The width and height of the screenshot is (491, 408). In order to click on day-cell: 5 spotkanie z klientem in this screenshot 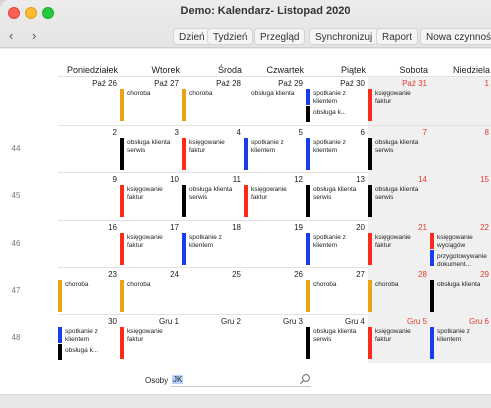, I will do `click(275, 150)`.